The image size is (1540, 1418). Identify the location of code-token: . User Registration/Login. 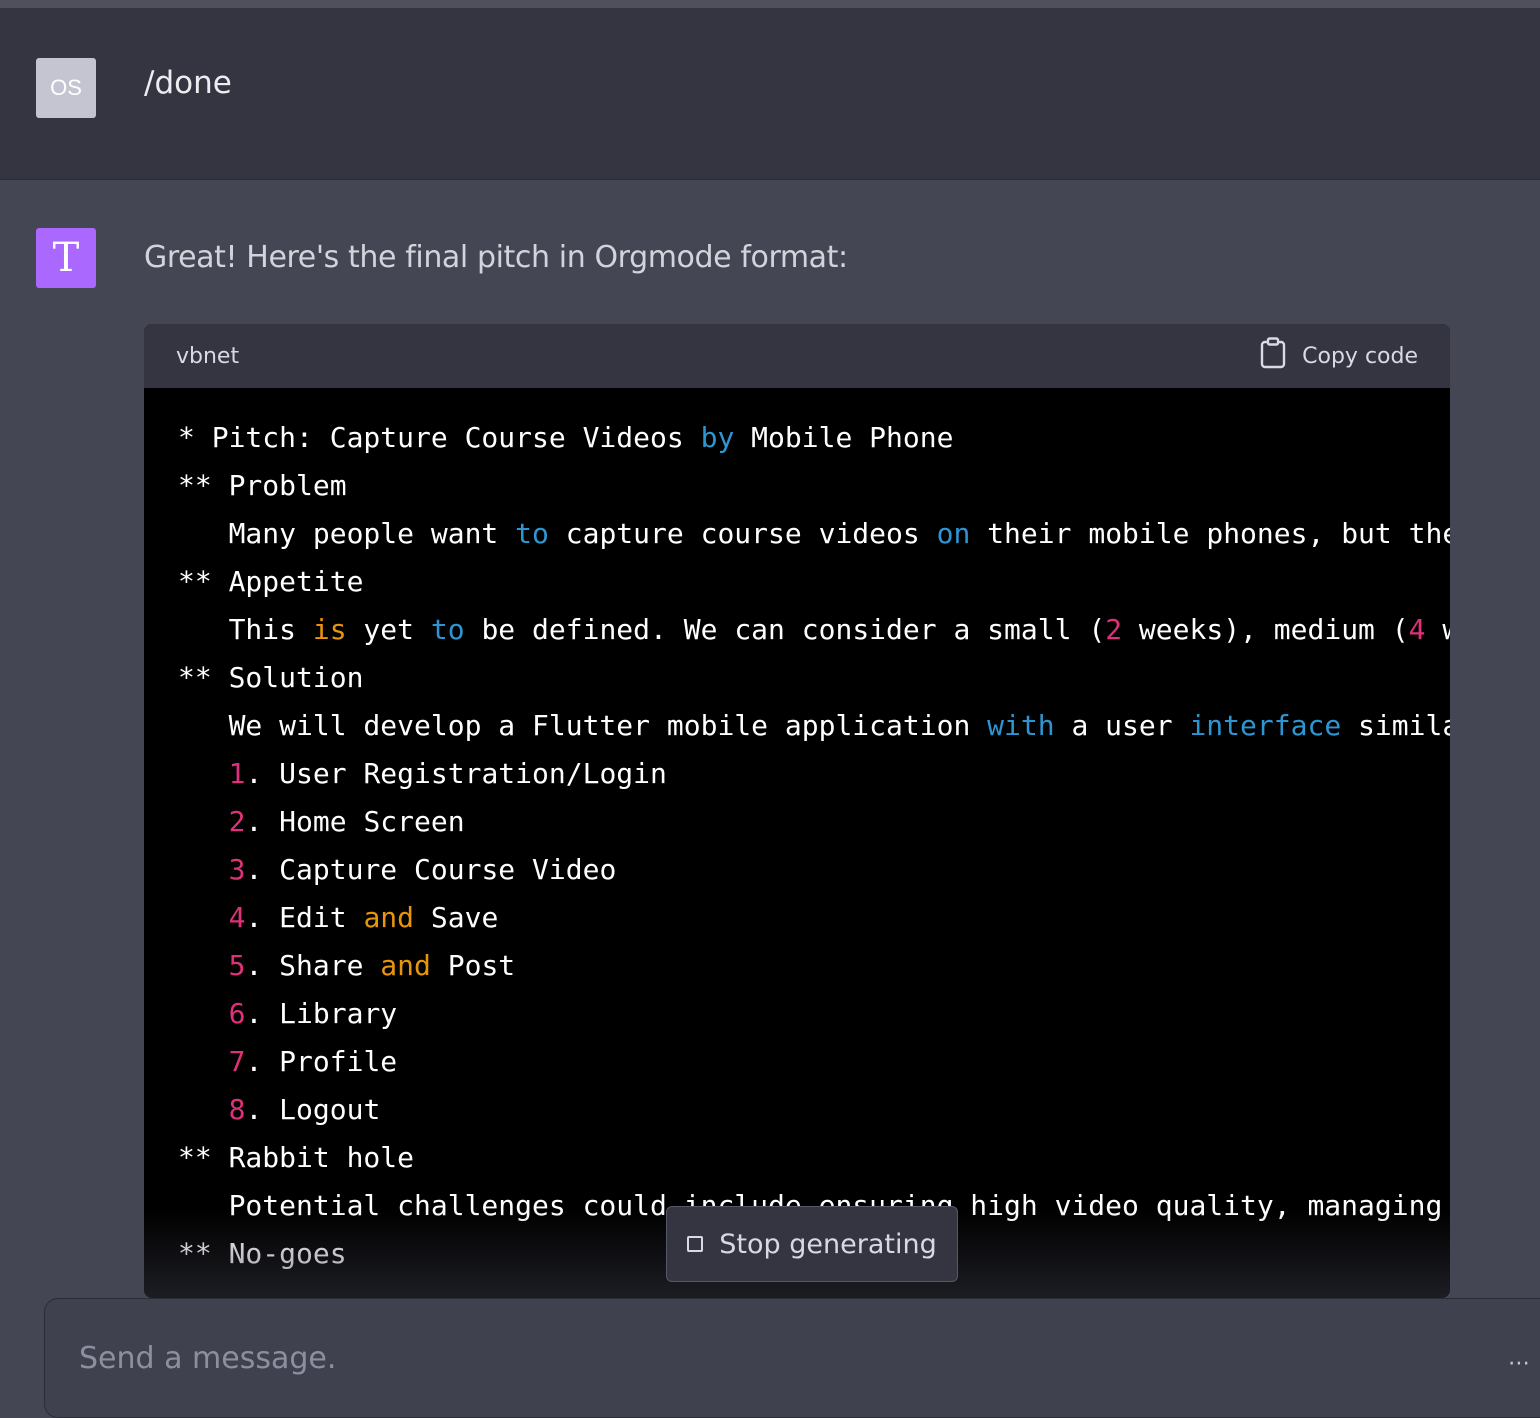
(456, 773).